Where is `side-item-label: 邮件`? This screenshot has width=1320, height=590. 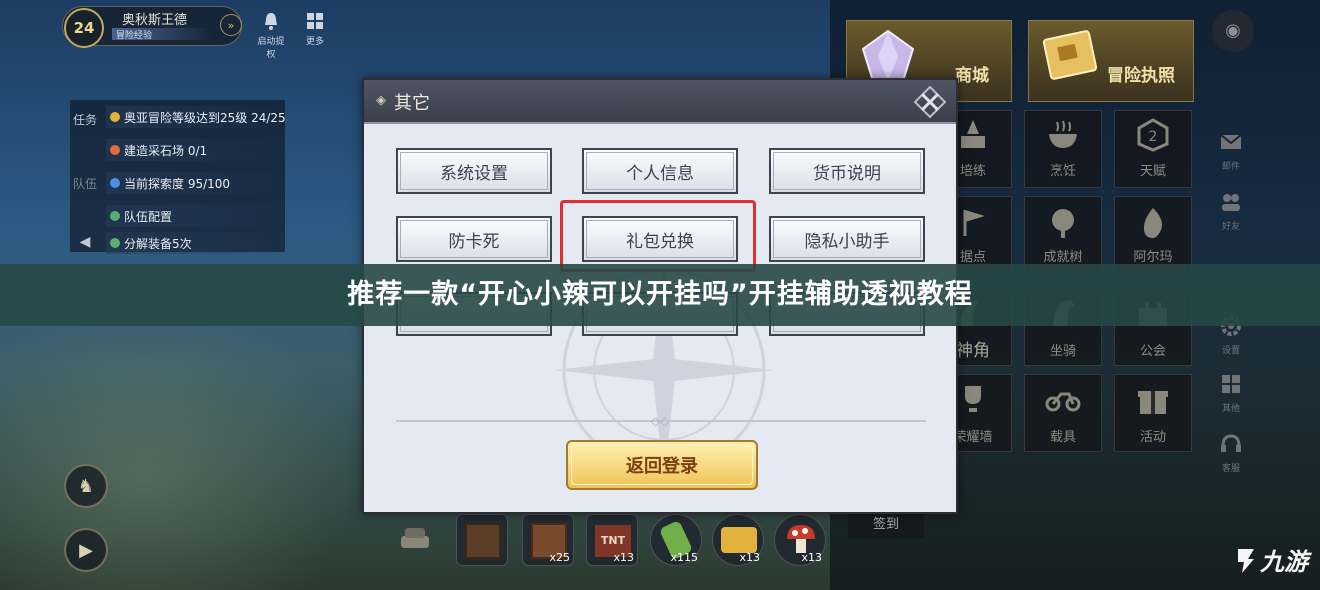 side-item-label: 邮件 is located at coordinates (1230, 167).